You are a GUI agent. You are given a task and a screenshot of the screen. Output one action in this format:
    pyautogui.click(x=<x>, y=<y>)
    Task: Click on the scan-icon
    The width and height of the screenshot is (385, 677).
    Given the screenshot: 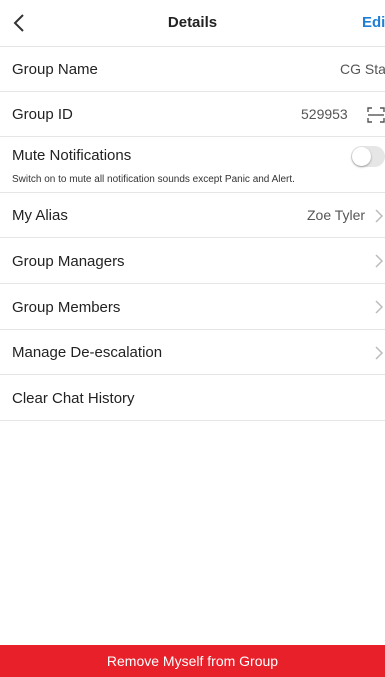 What is the action you would take?
    pyautogui.click(x=376, y=115)
    